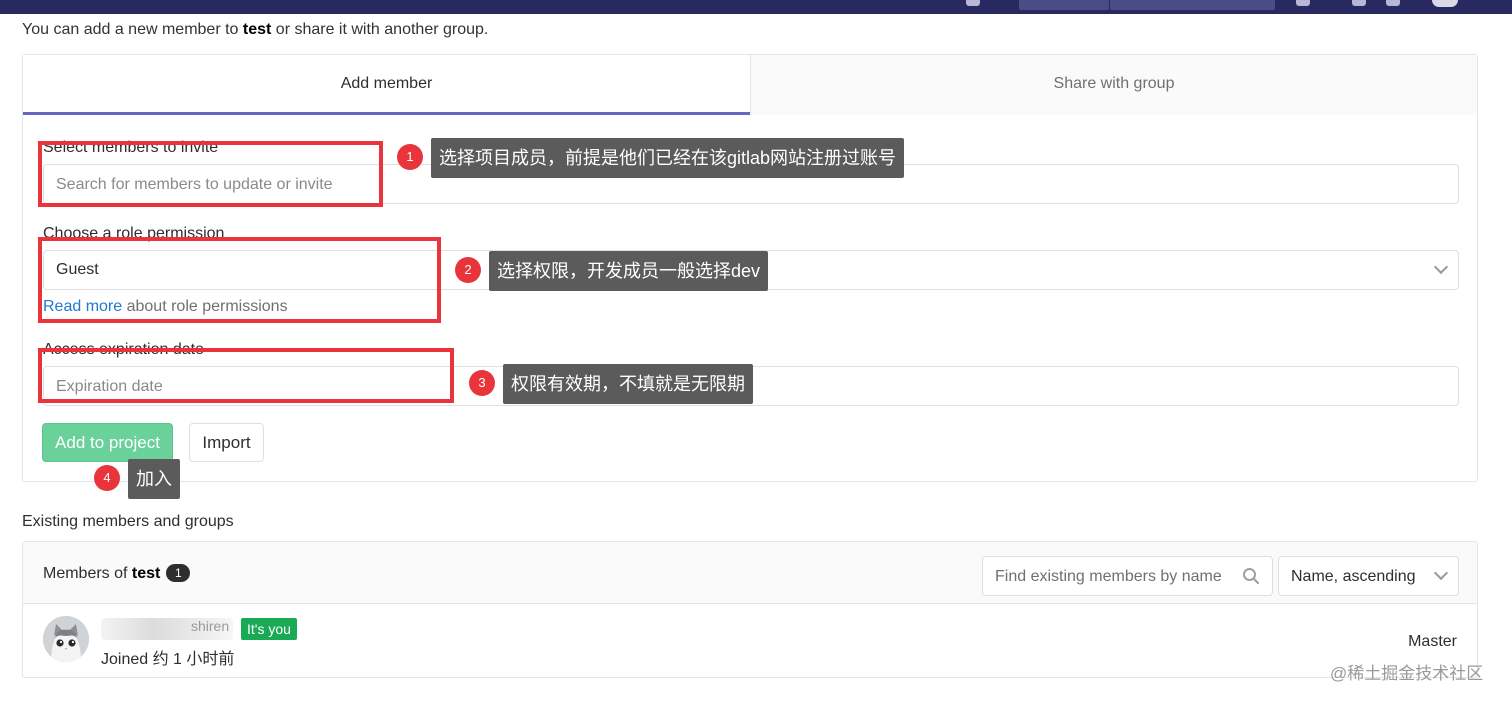 The width and height of the screenshot is (1512, 701). Describe the element at coordinates (628, 384) in the screenshot. I see `annotation-callout-3: 权限有效期，不填就是无限期` at that location.